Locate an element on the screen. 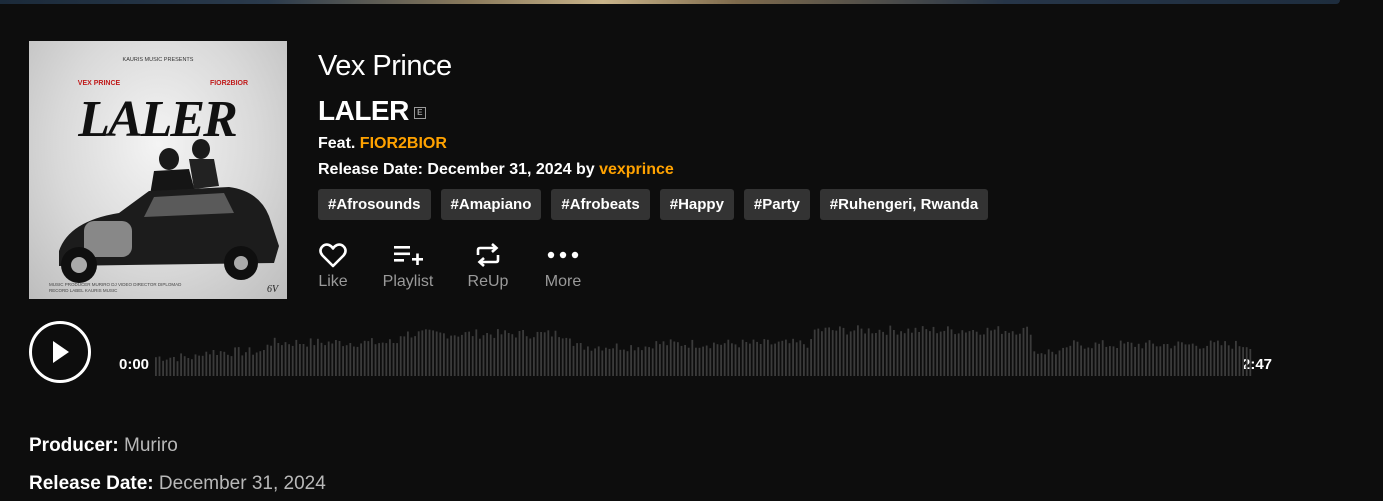 The image size is (1383, 501). like-label: Like is located at coordinates (333, 281).